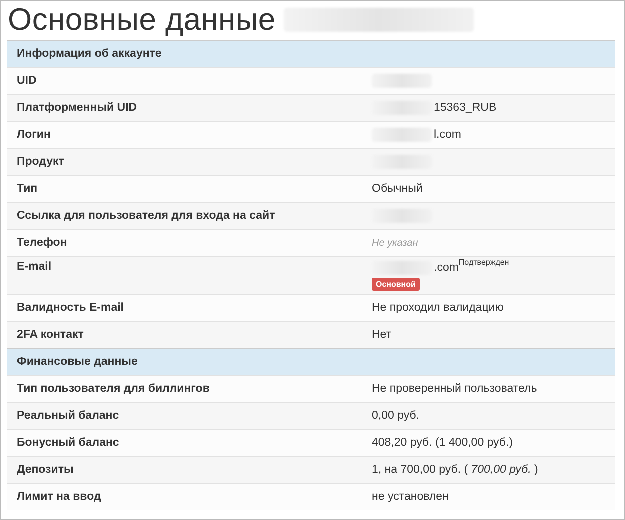 The image size is (625, 520). What do you see at coordinates (59, 497) in the screenshot?
I see `field-label: Лимит на ввод` at bounding box center [59, 497].